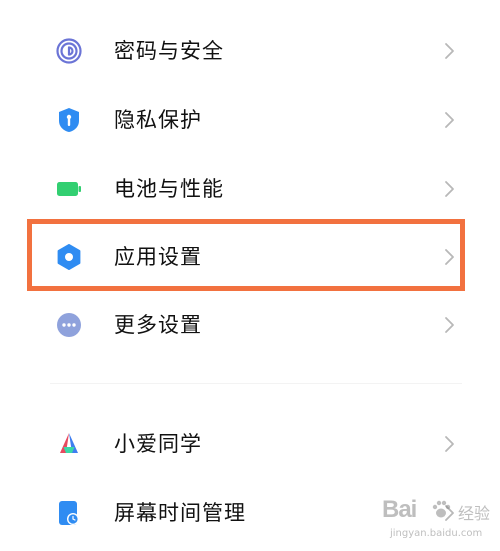  I want to click on settings-item-more-settings: 更多设置, so click(250, 324).